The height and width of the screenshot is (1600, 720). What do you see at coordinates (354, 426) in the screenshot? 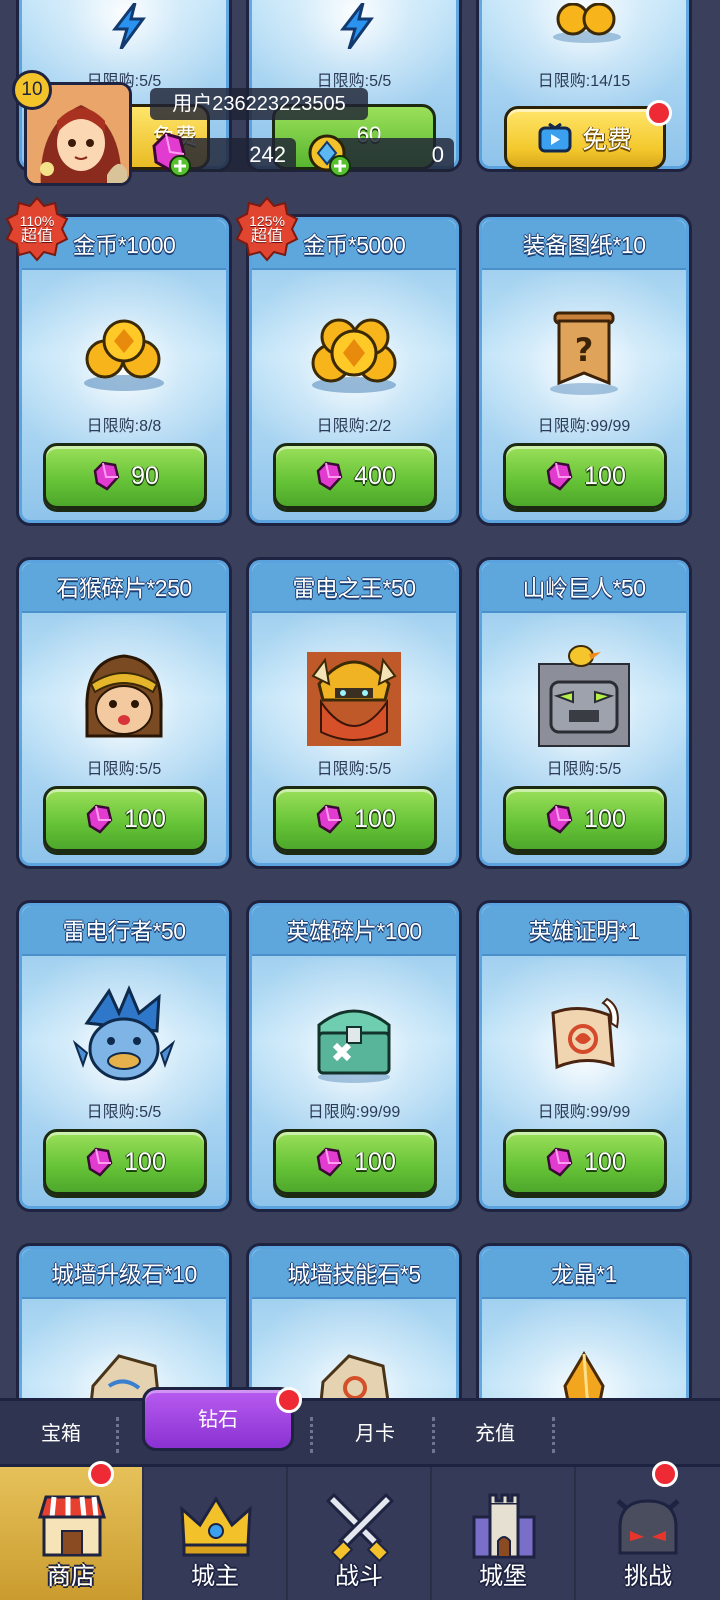
I see `daily-limit: 日限购:2/2` at bounding box center [354, 426].